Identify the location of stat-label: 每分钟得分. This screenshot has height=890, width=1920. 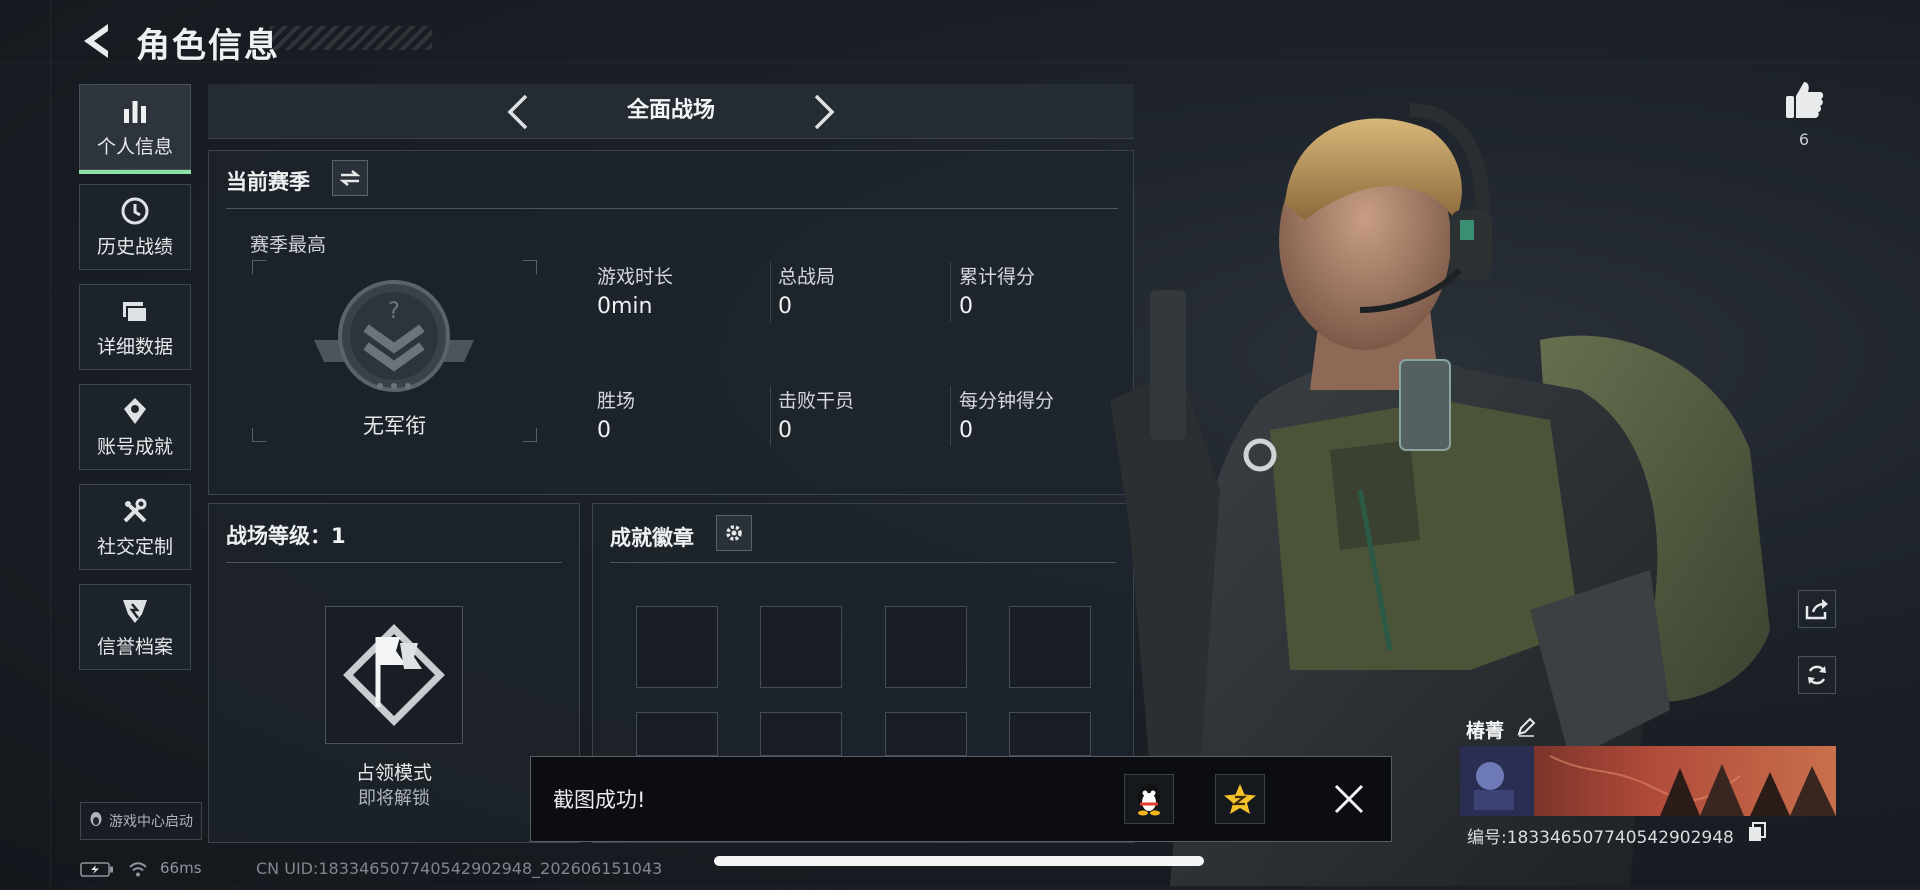
(1007, 401).